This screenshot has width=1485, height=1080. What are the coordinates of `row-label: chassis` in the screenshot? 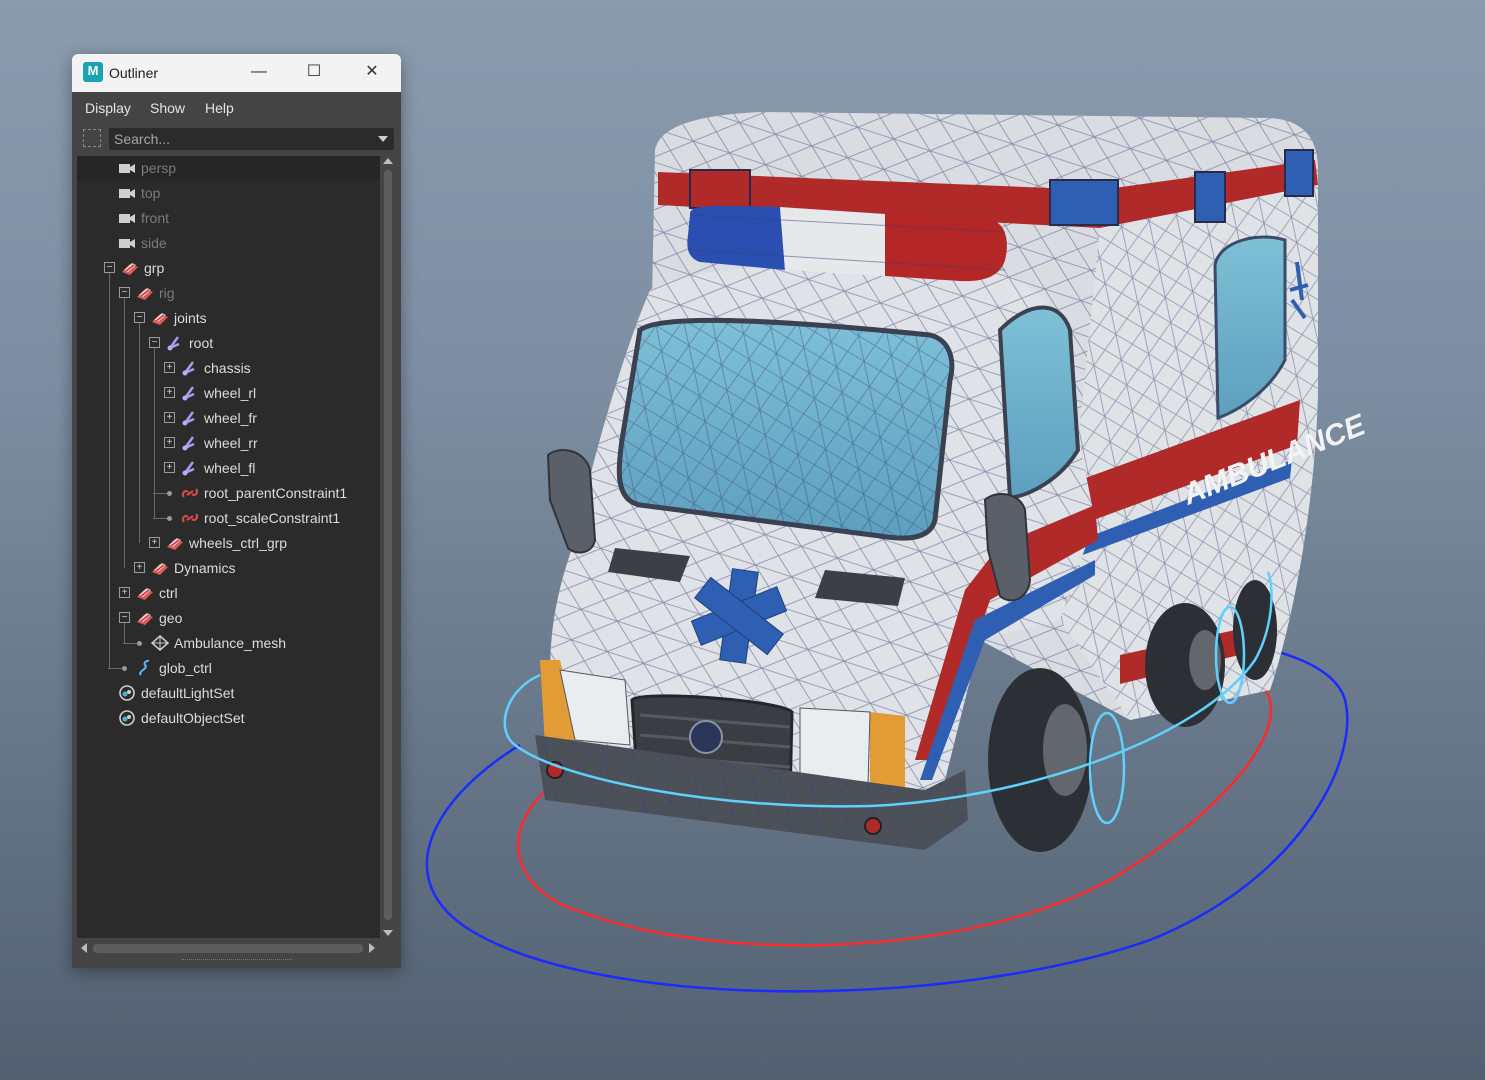 It's located at (227, 368).